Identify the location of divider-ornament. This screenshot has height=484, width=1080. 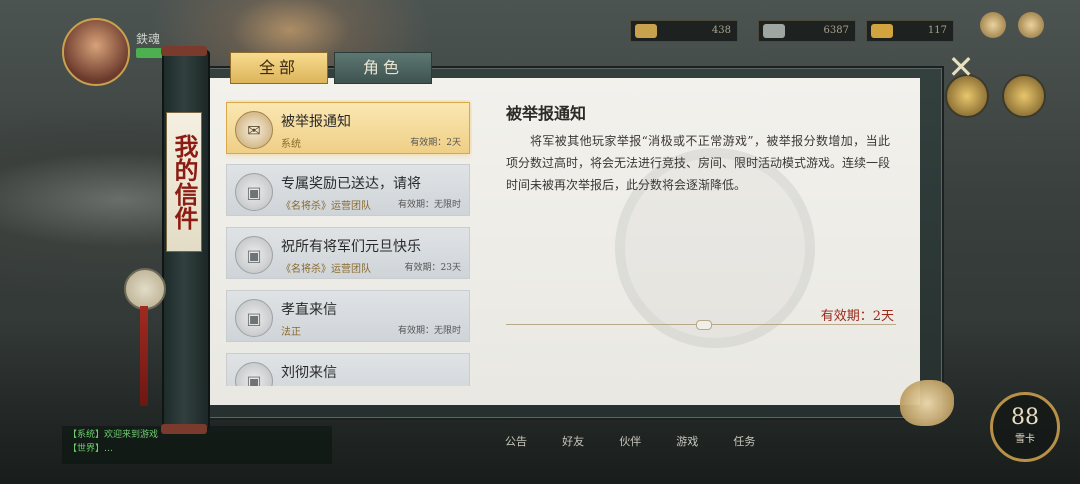
(704, 325).